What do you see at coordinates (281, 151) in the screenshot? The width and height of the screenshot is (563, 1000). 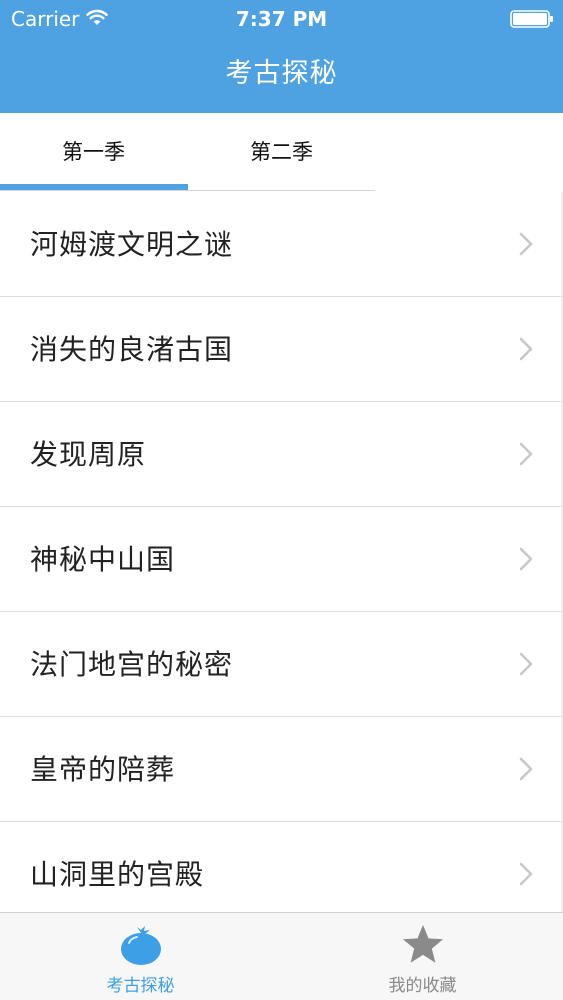 I see `tab-season-2: 第二季` at bounding box center [281, 151].